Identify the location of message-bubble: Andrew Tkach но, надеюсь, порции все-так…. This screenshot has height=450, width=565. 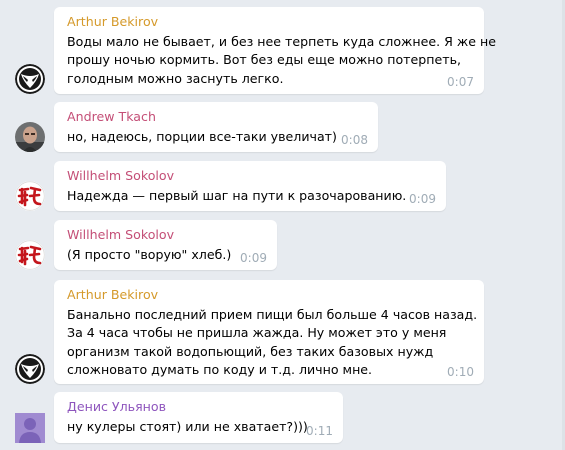
(216, 127).